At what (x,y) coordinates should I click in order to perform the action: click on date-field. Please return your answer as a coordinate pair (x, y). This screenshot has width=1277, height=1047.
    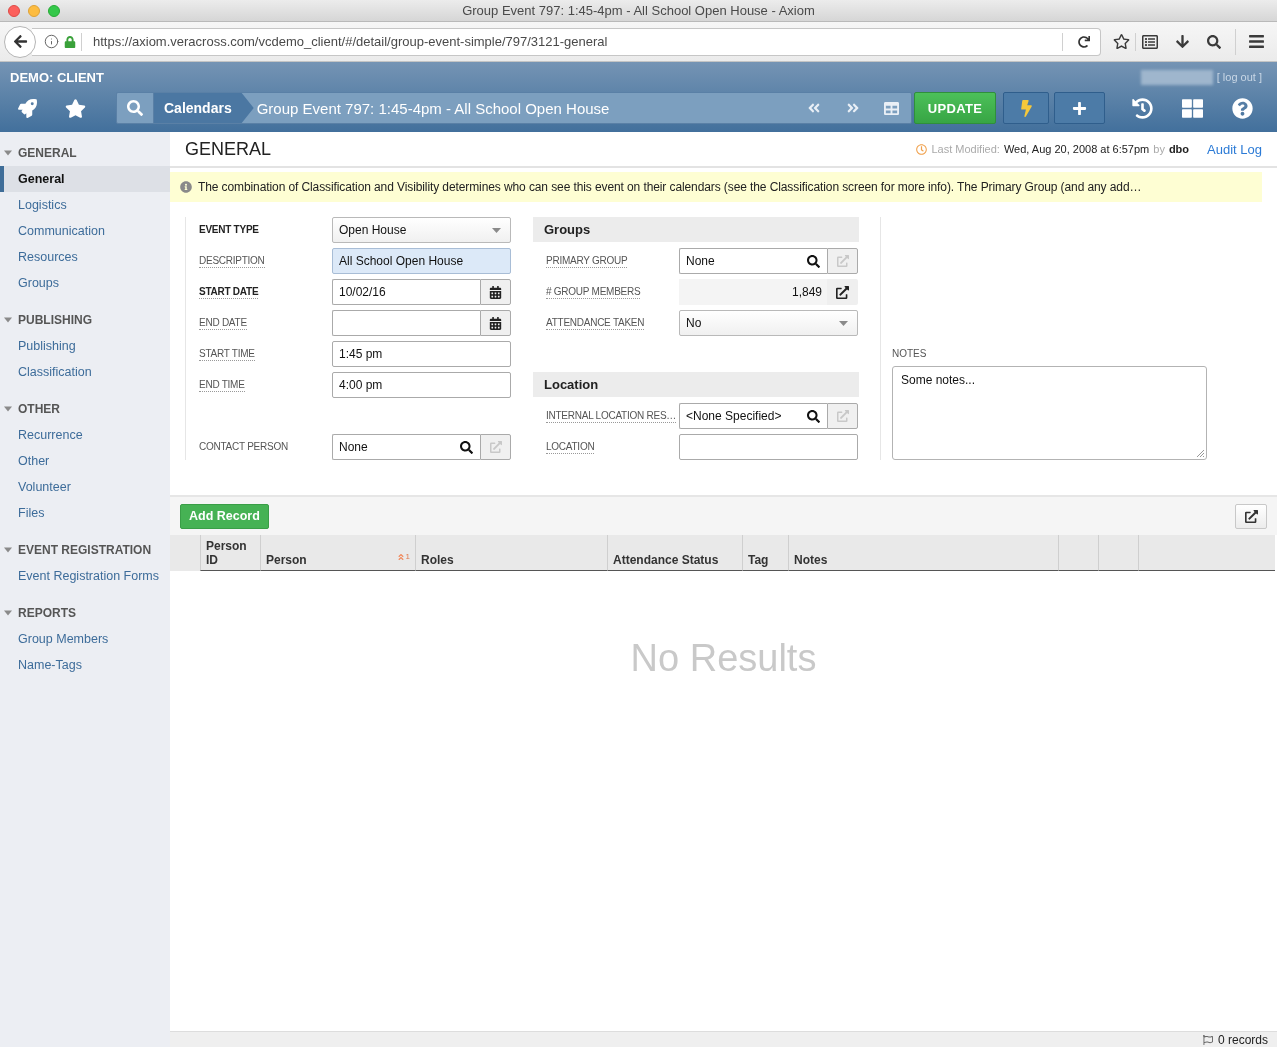
    Looking at the image, I should click on (406, 323).